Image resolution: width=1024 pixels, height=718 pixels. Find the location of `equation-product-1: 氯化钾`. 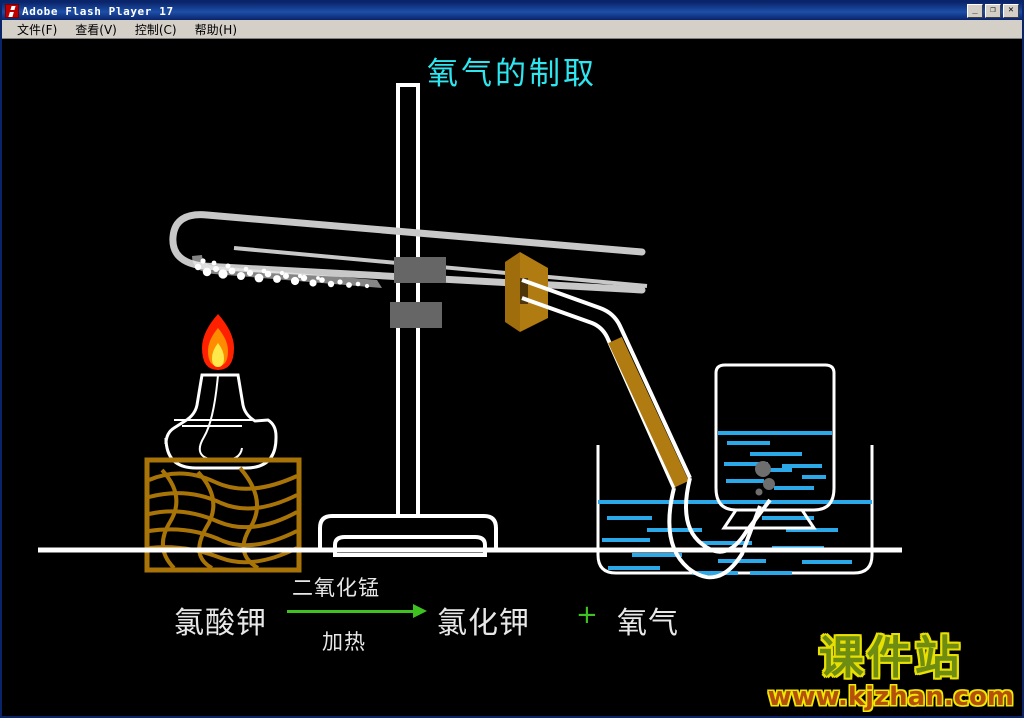

equation-product-1: 氯化钾 is located at coordinates (483, 623).